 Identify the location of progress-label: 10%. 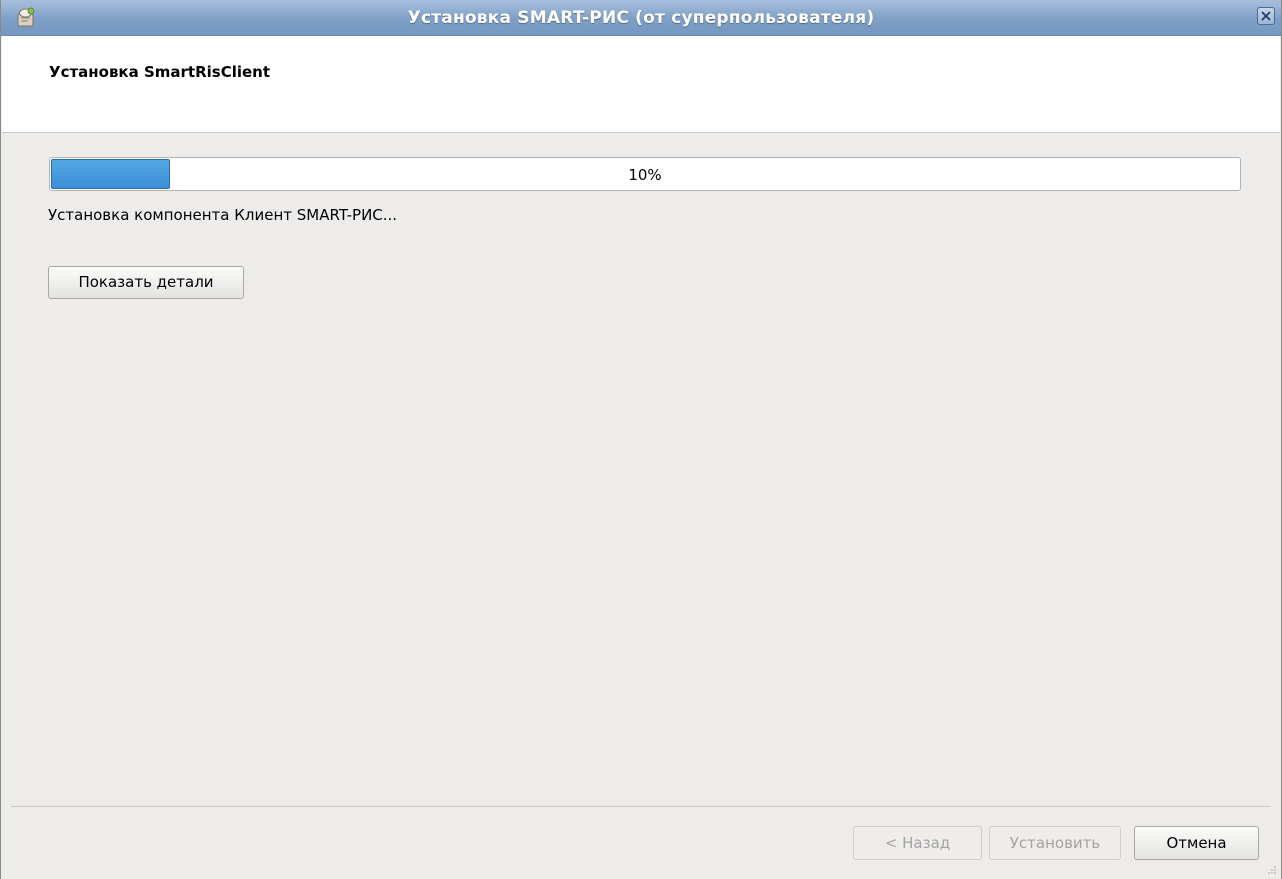
(645, 175).